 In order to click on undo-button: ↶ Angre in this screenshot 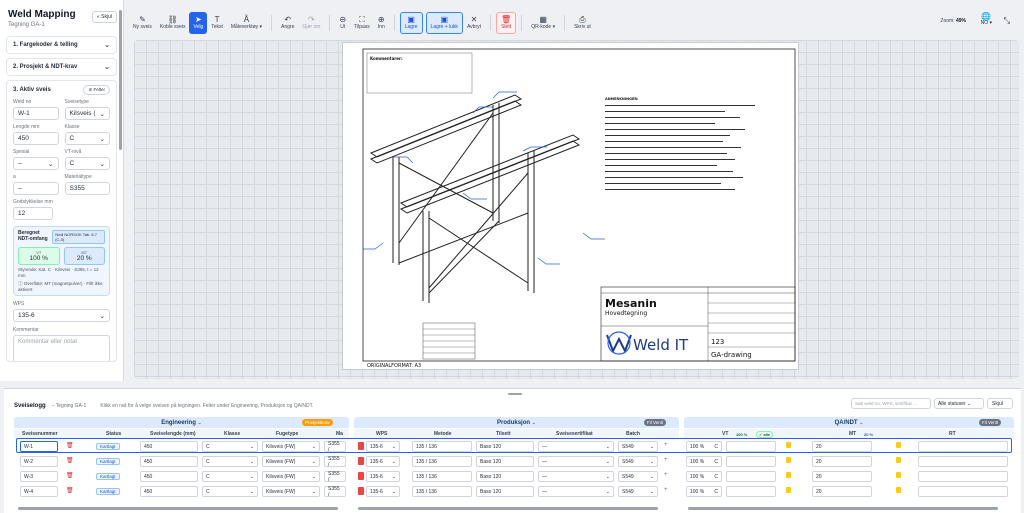, I will do `click(287, 23)`.